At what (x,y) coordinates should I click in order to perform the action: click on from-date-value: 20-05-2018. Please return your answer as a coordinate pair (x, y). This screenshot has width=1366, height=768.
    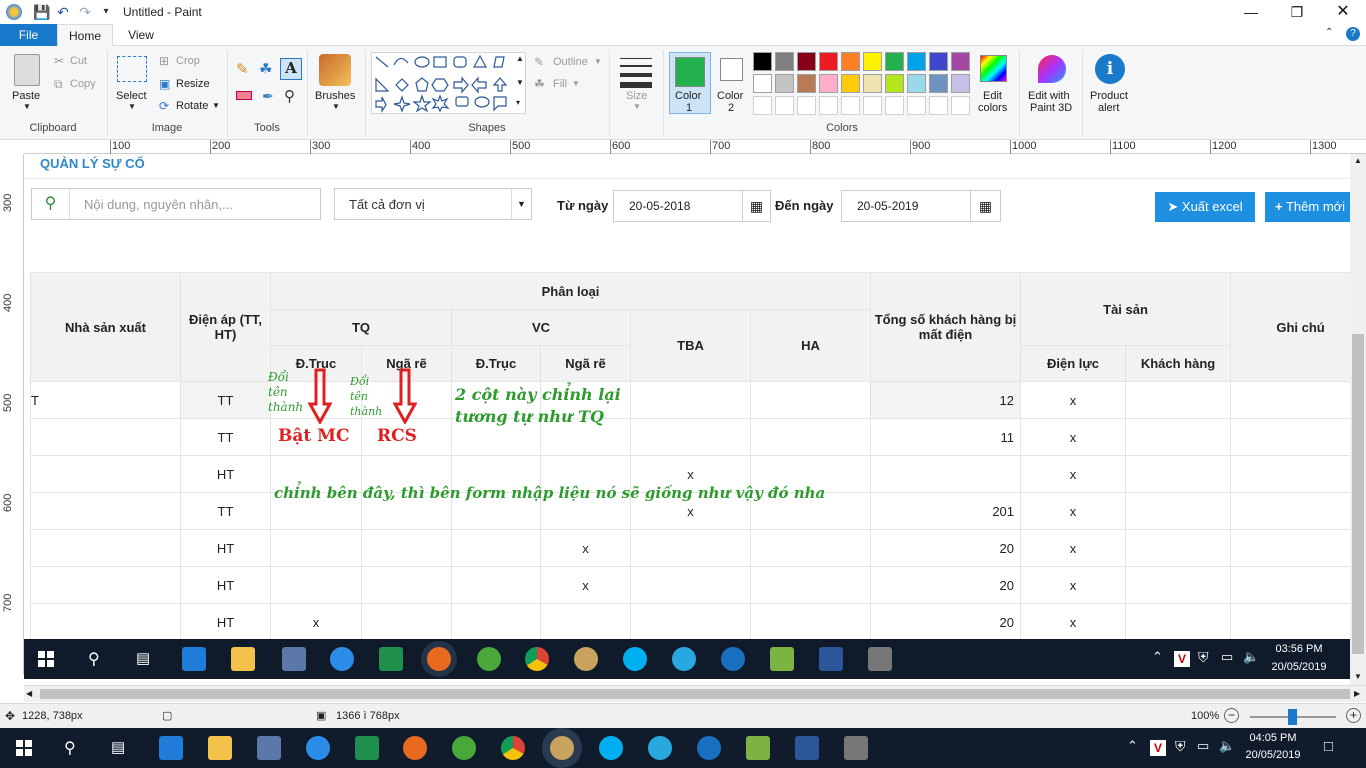
    Looking at the image, I should click on (659, 206).